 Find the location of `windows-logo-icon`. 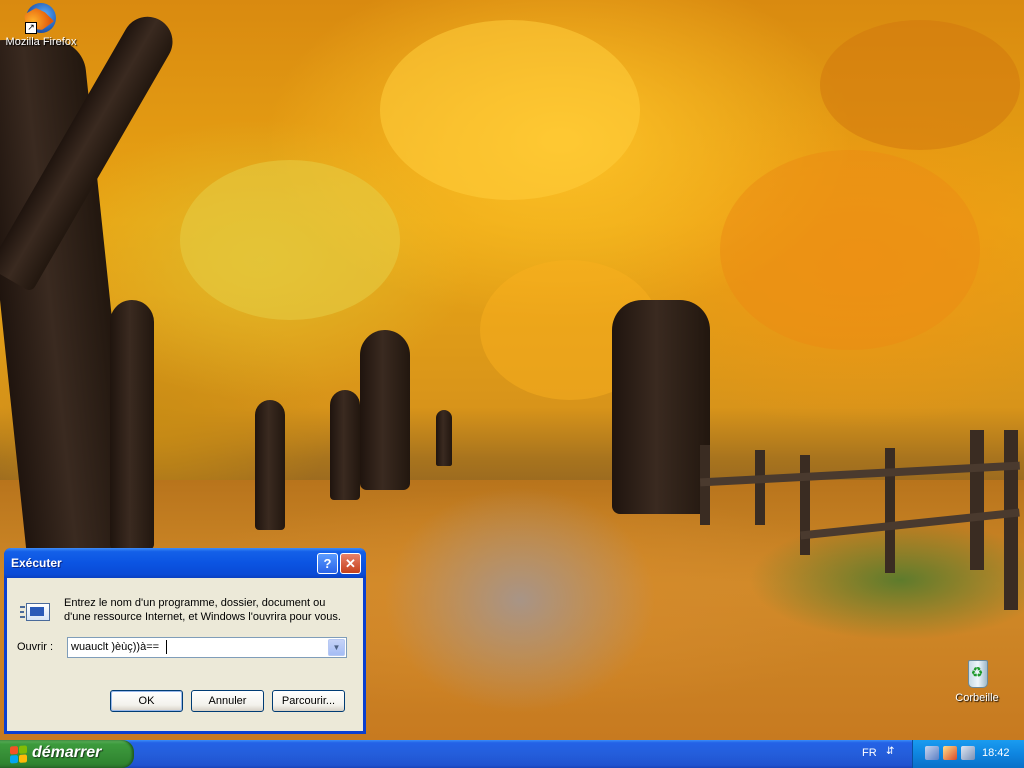

windows-logo-icon is located at coordinates (18, 754).